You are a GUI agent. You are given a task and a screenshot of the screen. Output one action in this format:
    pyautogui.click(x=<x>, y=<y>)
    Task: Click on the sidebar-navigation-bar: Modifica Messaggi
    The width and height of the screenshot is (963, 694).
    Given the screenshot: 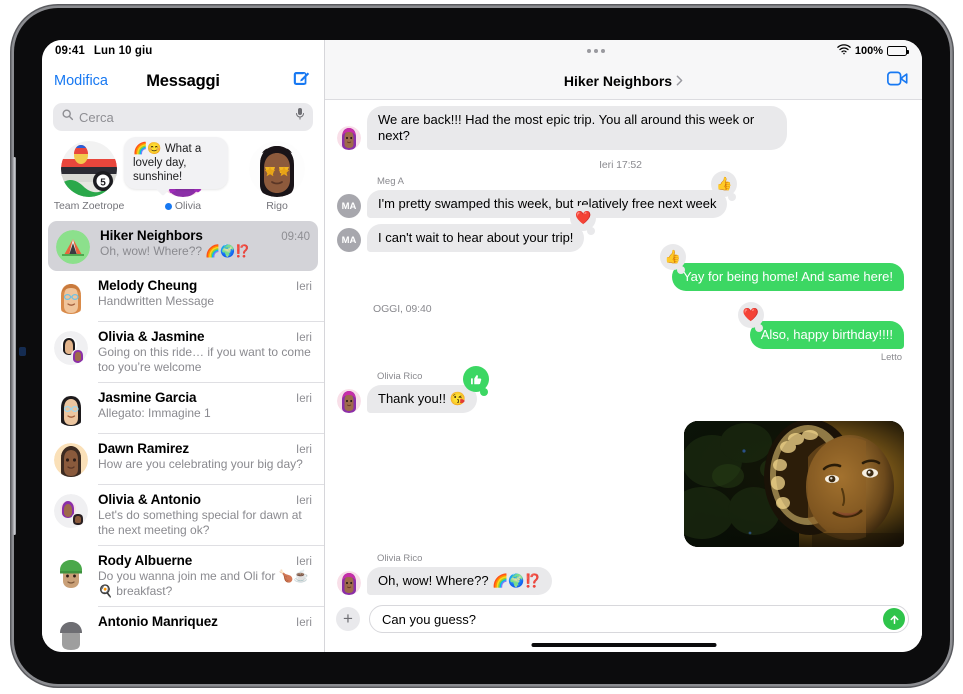 What is the action you would take?
    pyautogui.click(x=183, y=81)
    